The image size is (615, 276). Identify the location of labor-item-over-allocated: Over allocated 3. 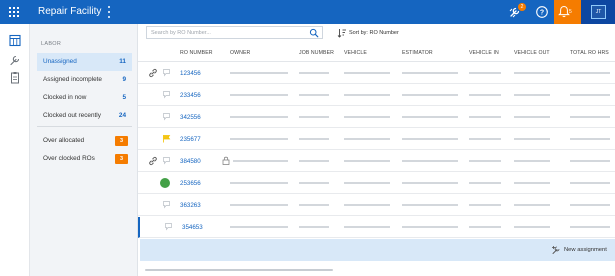
(84, 141).